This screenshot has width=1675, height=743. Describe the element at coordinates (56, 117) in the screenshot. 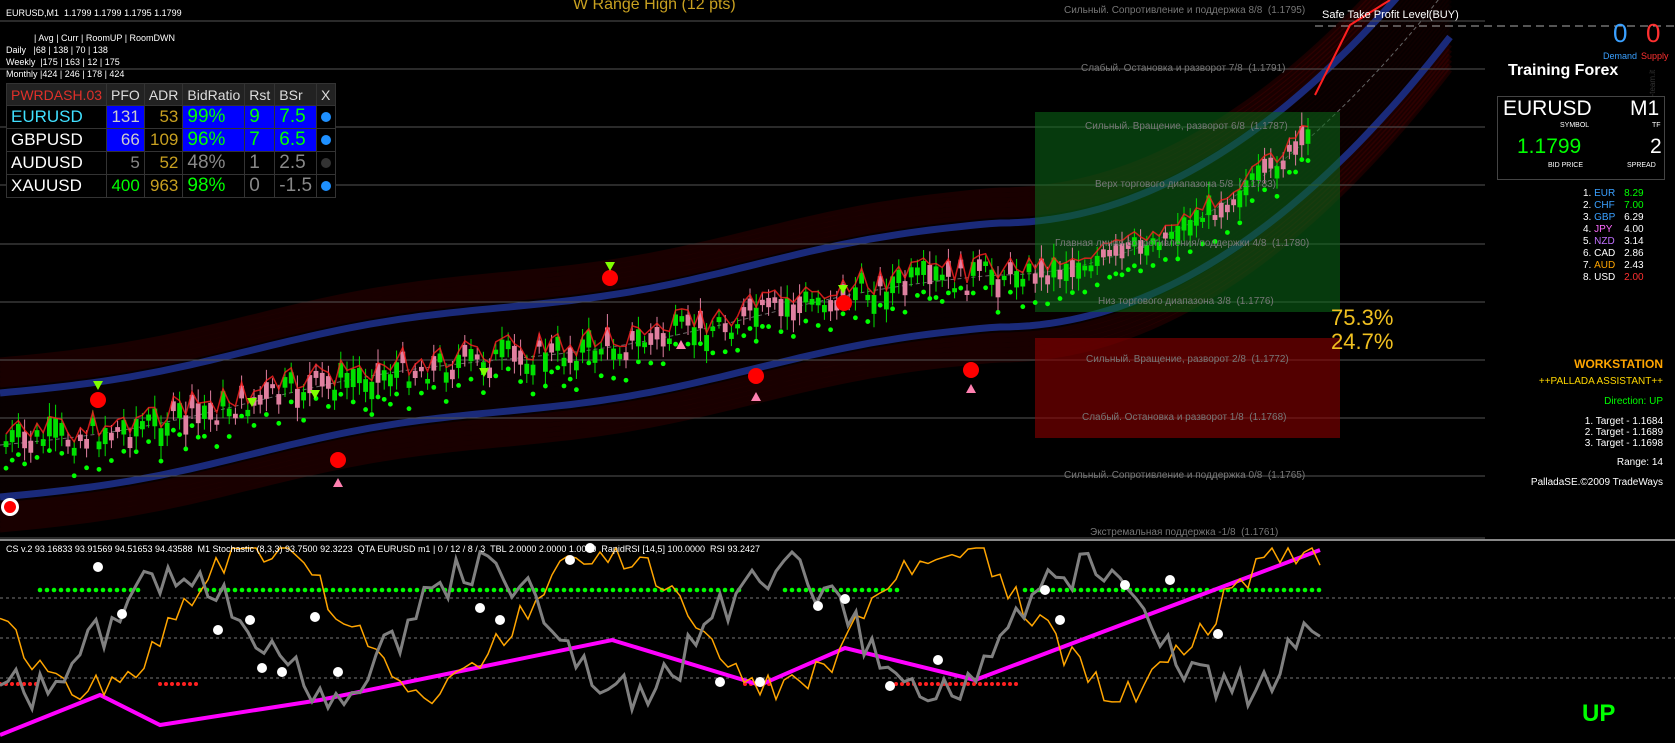

I see `row-symbol: EURUSD` at that location.